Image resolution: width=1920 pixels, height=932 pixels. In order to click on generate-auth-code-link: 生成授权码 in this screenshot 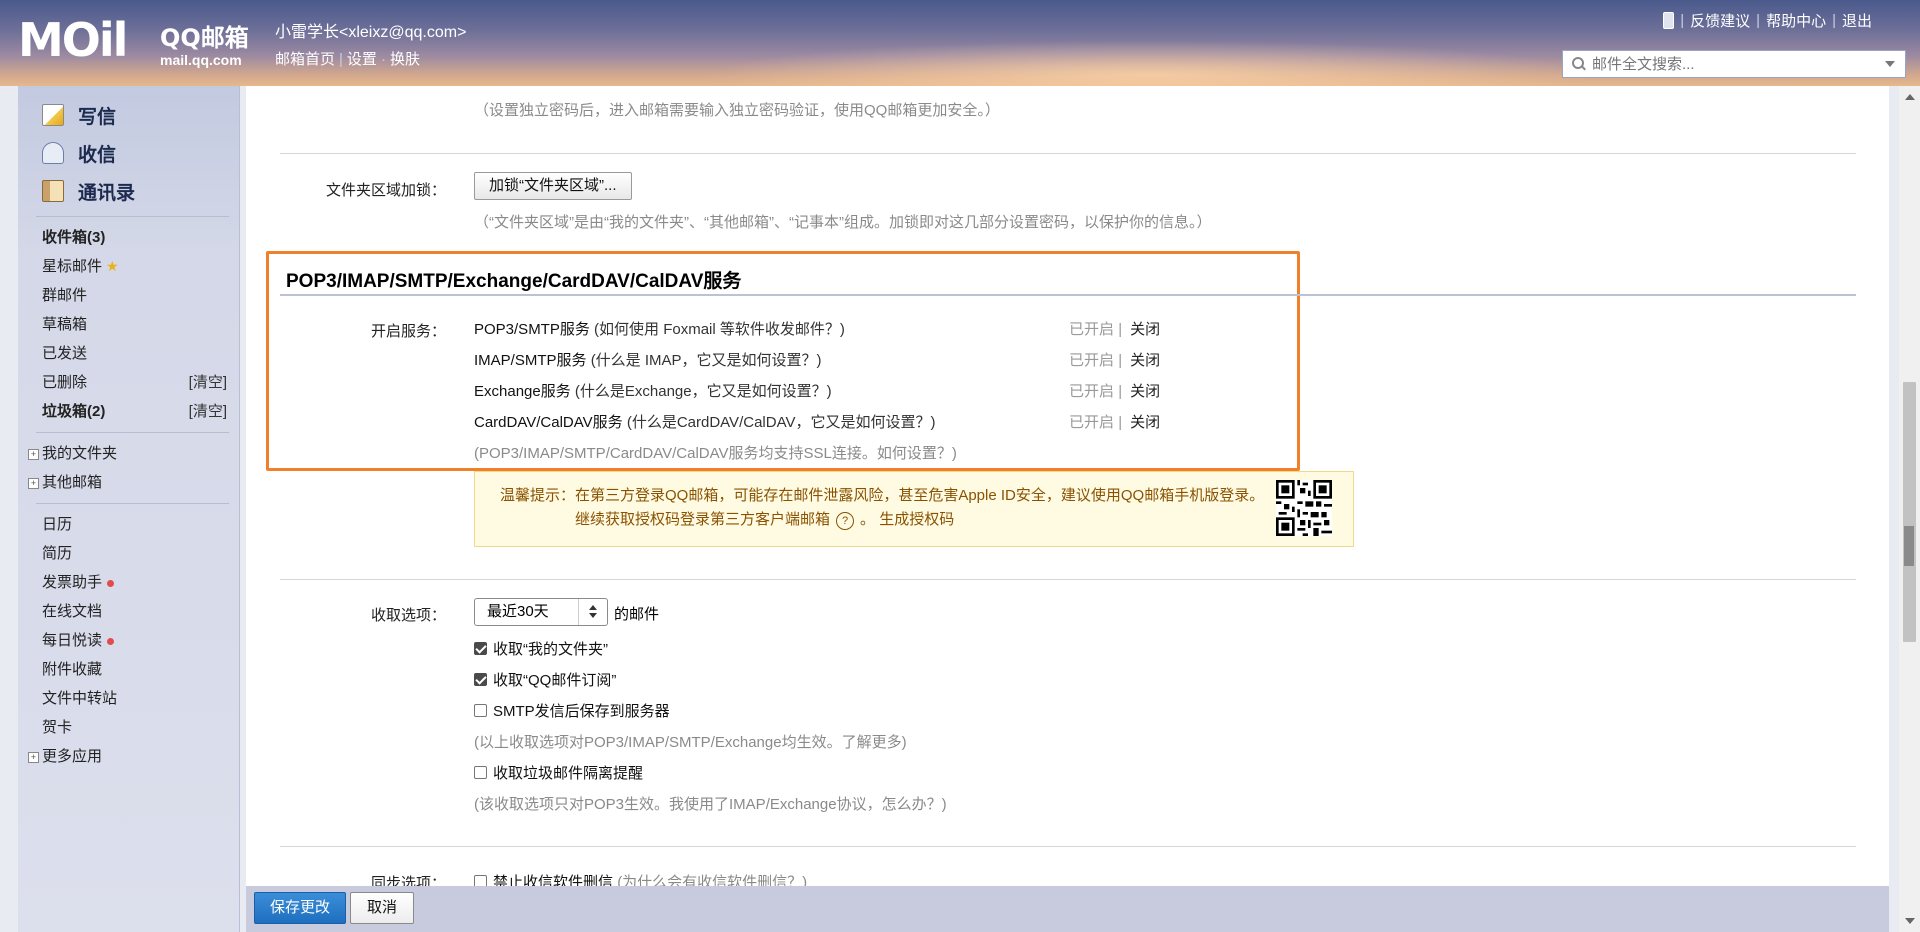, I will do `click(916, 519)`.